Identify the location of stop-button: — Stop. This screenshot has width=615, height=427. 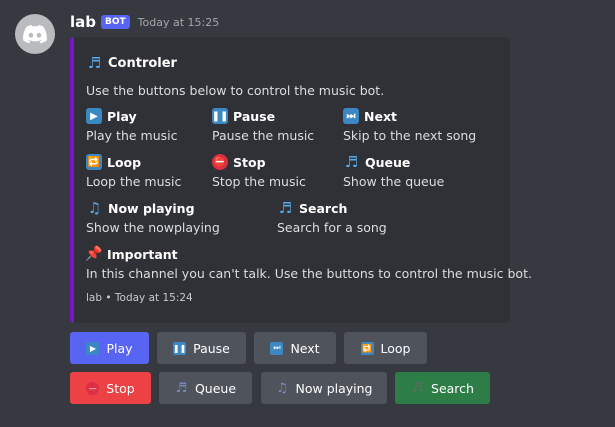
(110, 388).